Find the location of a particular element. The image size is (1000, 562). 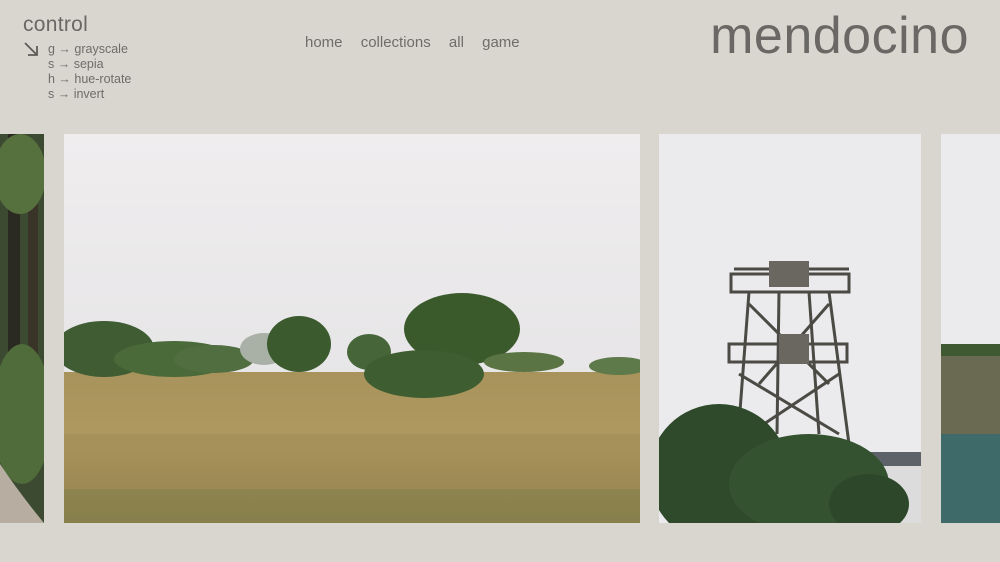

shortcut-grayscale: g → grayscale is located at coordinates (88, 49).